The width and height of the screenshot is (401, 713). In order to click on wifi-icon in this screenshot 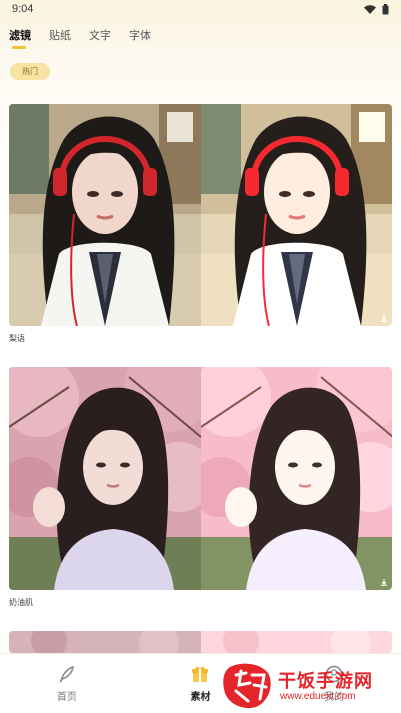, I will do `click(370, 9)`.